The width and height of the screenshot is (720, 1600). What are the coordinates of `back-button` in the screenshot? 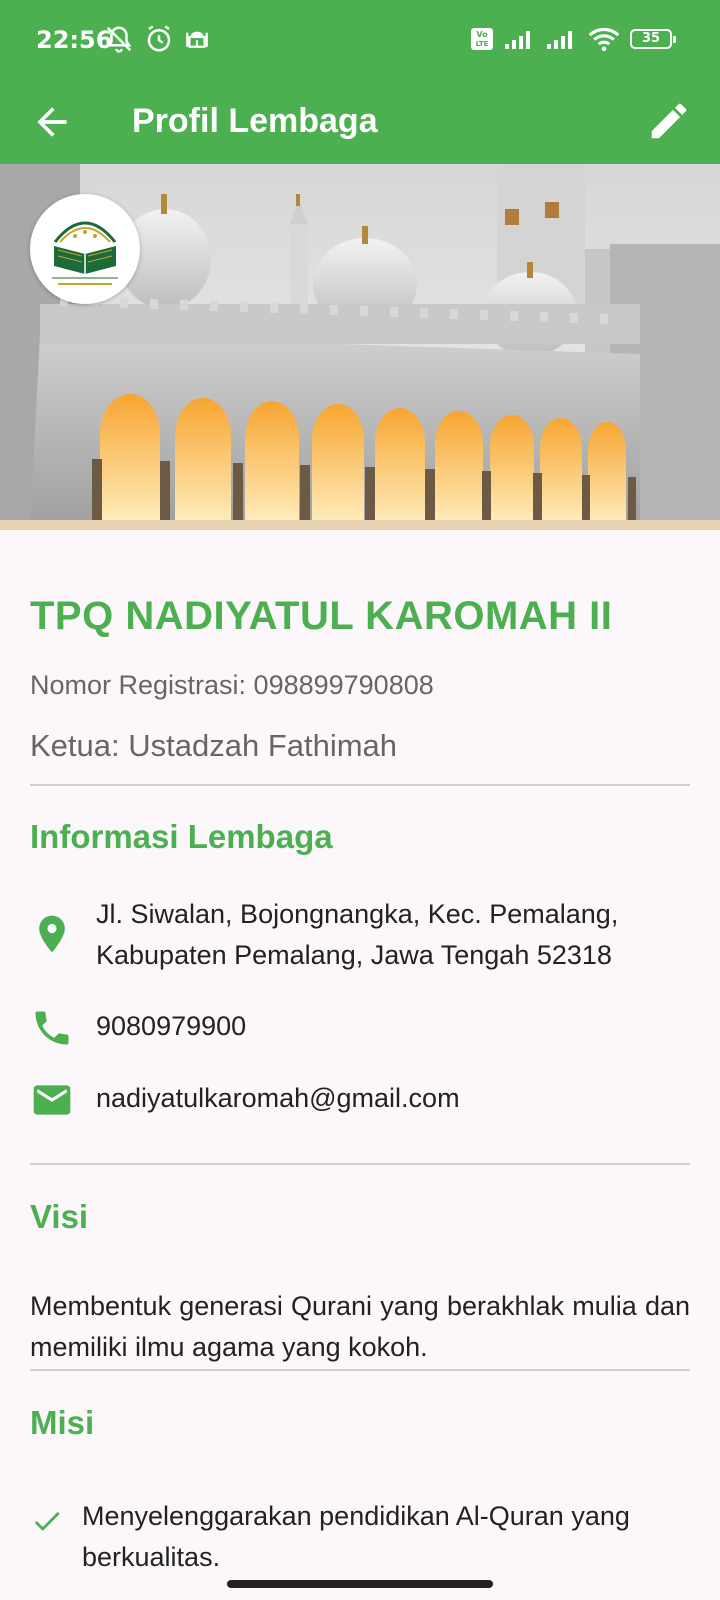 It's located at (52, 122).